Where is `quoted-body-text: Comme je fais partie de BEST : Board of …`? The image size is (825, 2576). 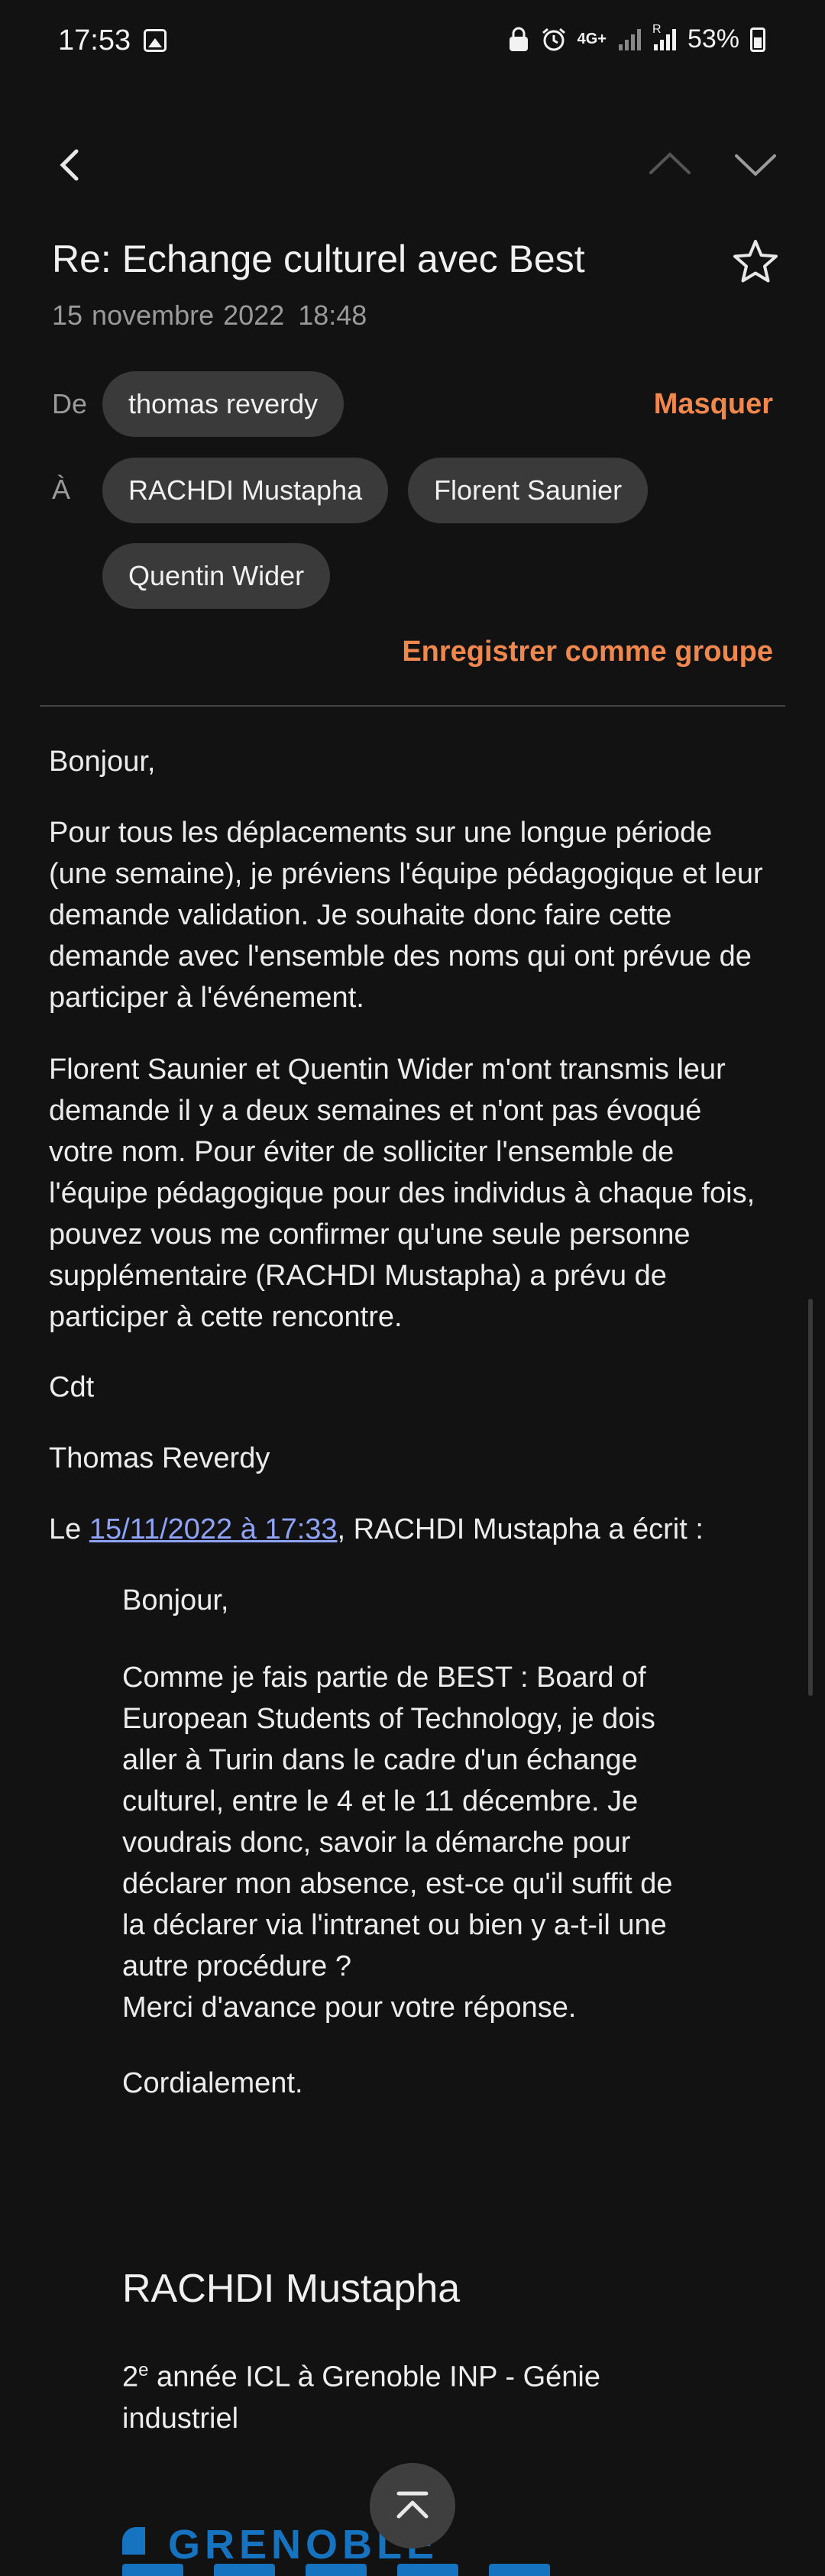
quoted-body-text: Comme je fais partie de BEST : Board of … is located at coordinates (397, 1822).